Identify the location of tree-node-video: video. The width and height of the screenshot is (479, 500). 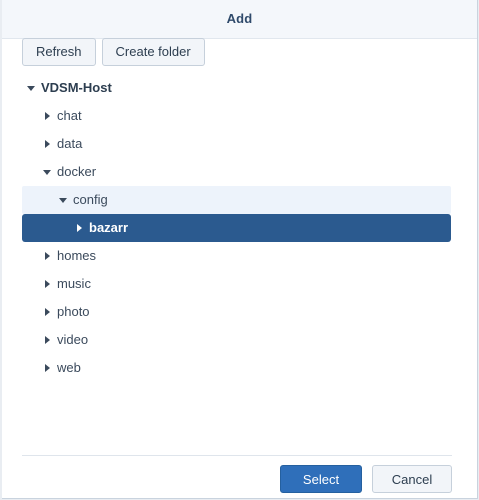
(236, 340).